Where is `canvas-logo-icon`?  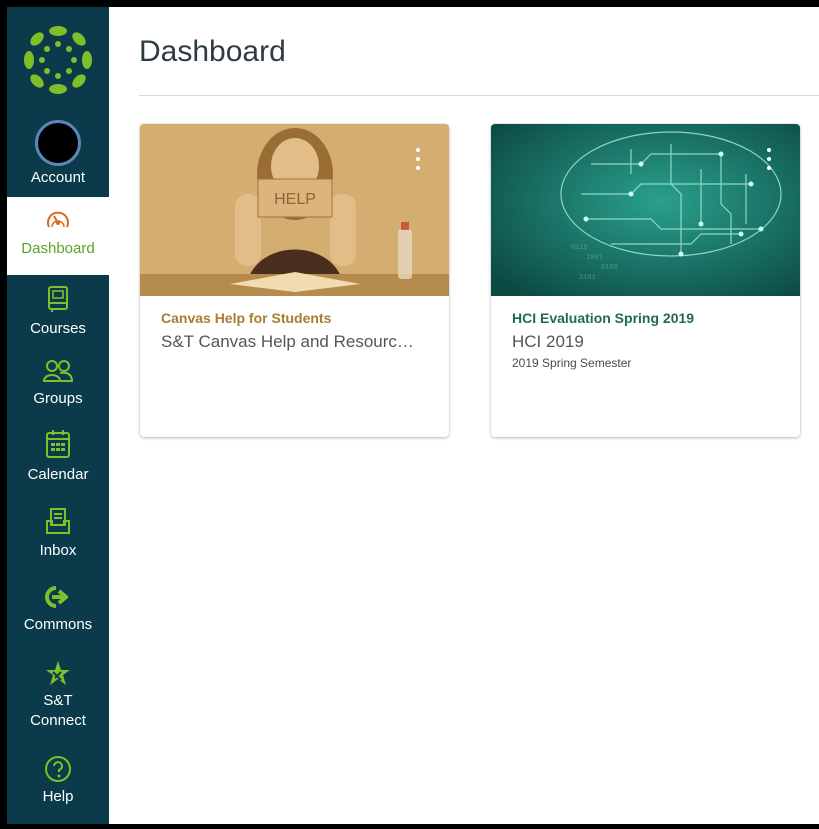
canvas-logo-icon is located at coordinates (58, 60).